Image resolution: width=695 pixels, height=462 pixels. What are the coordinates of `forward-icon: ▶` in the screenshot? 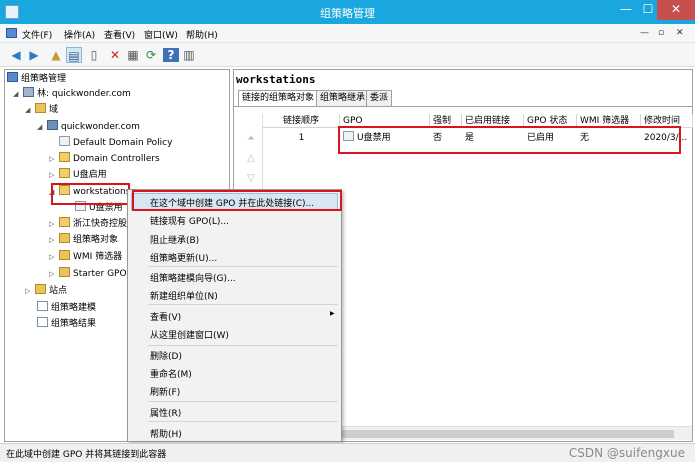 It's located at (34, 55).